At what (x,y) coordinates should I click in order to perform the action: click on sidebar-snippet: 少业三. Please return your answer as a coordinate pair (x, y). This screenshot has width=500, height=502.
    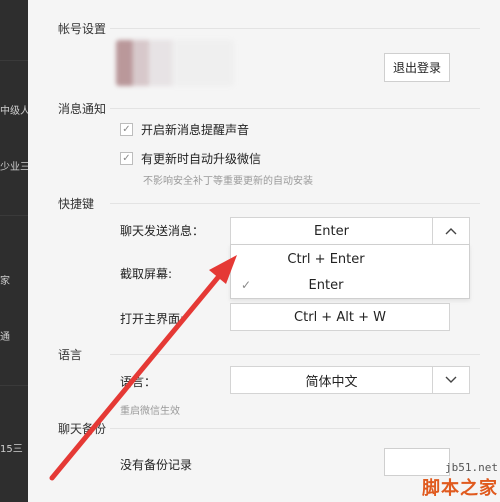
    Looking at the image, I should click on (14, 167).